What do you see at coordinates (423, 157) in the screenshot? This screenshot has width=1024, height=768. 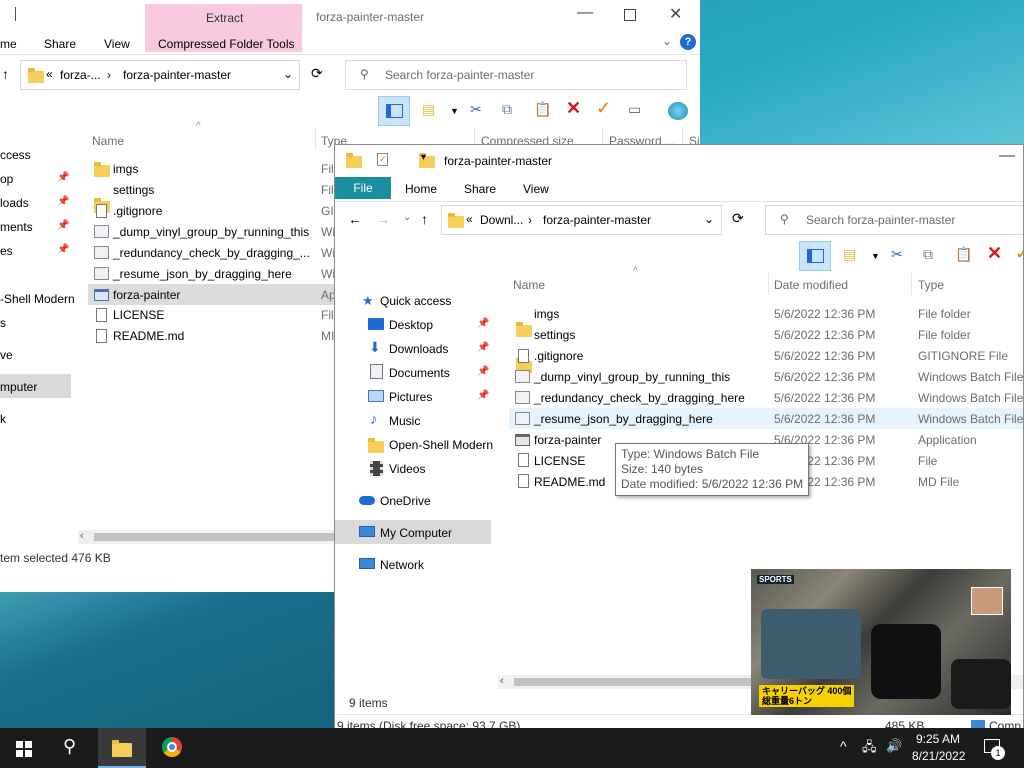 I see `customize-toolbar-icon: ▾` at bounding box center [423, 157].